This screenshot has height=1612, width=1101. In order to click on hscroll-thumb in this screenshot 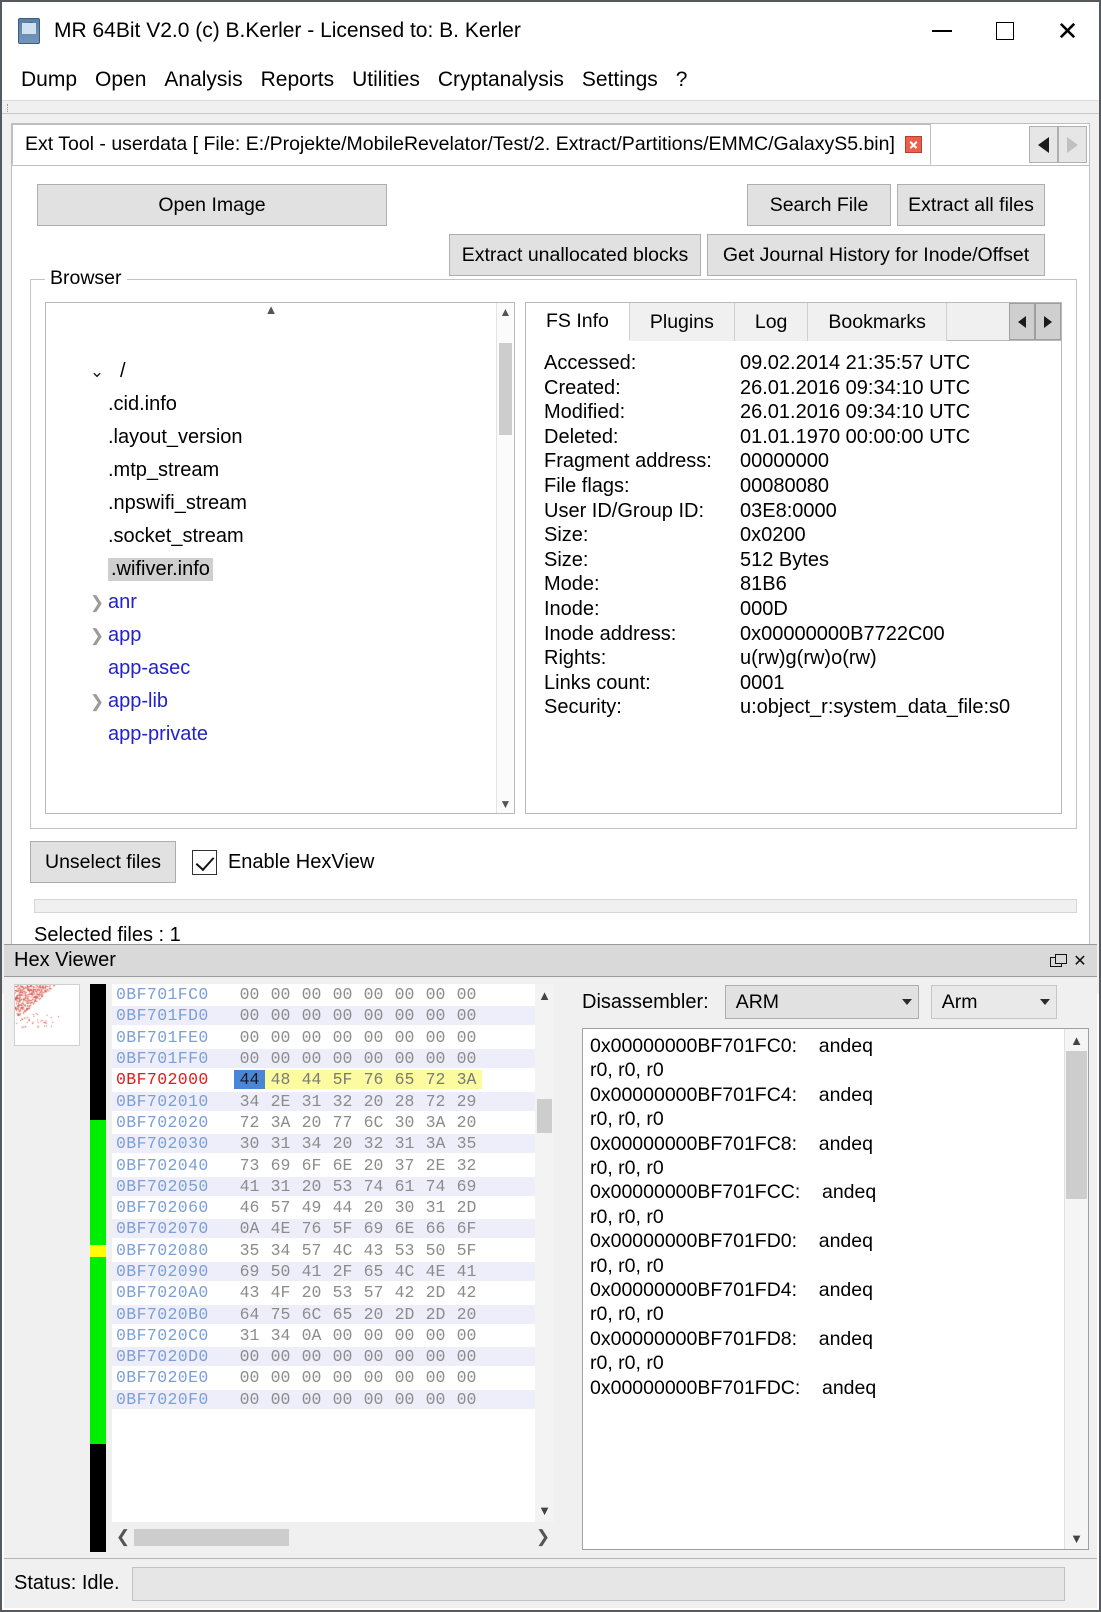, I will do `click(211, 1537)`.